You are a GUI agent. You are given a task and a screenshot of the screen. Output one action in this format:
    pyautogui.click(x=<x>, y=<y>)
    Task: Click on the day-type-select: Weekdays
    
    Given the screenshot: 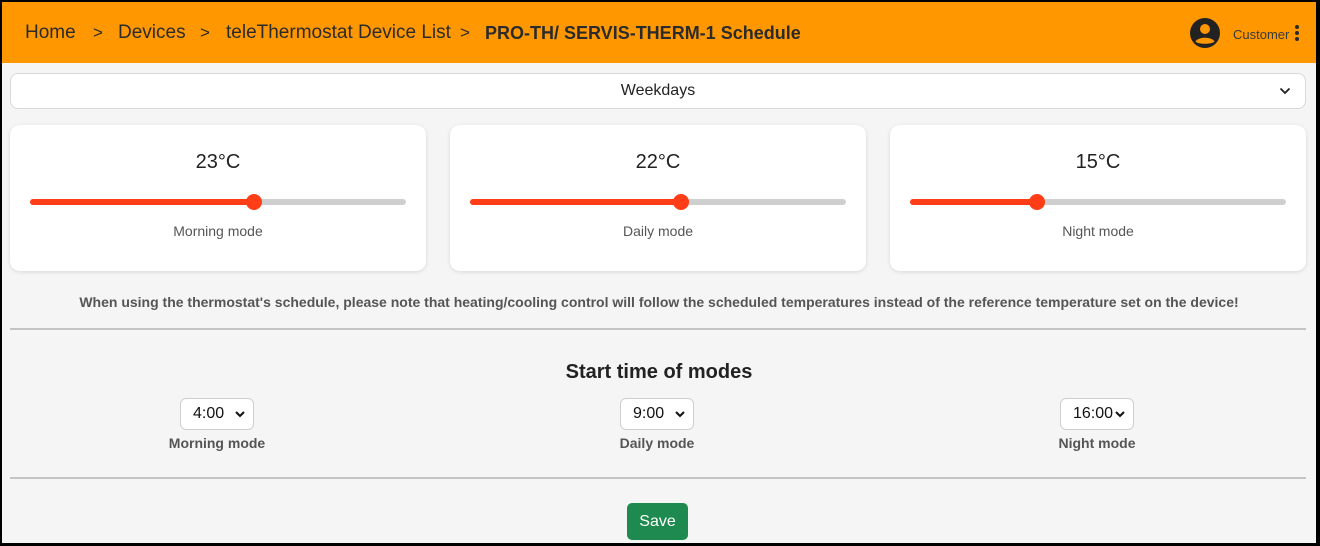 What is the action you would take?
    pyautogui.click(x=658, y=91)
    